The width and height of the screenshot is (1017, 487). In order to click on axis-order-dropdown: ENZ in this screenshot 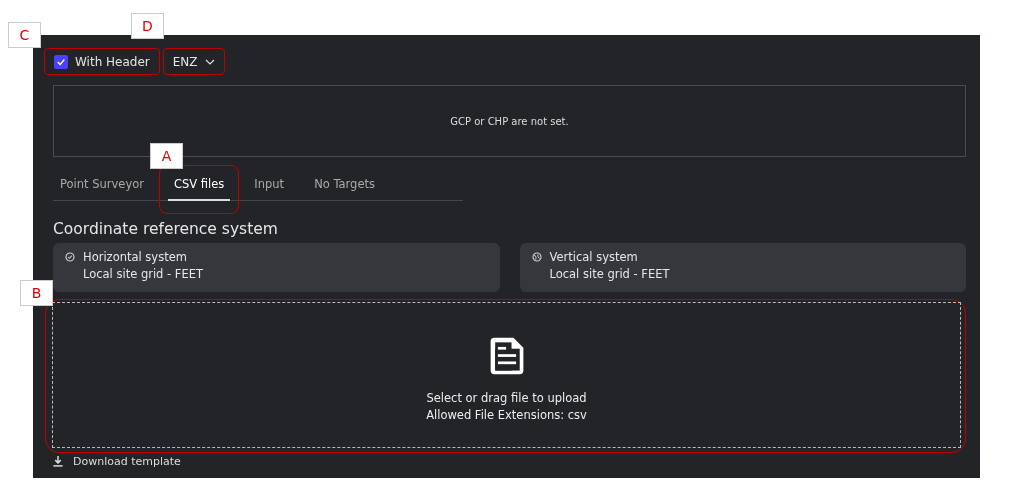, I will do `click(193, 61)`.